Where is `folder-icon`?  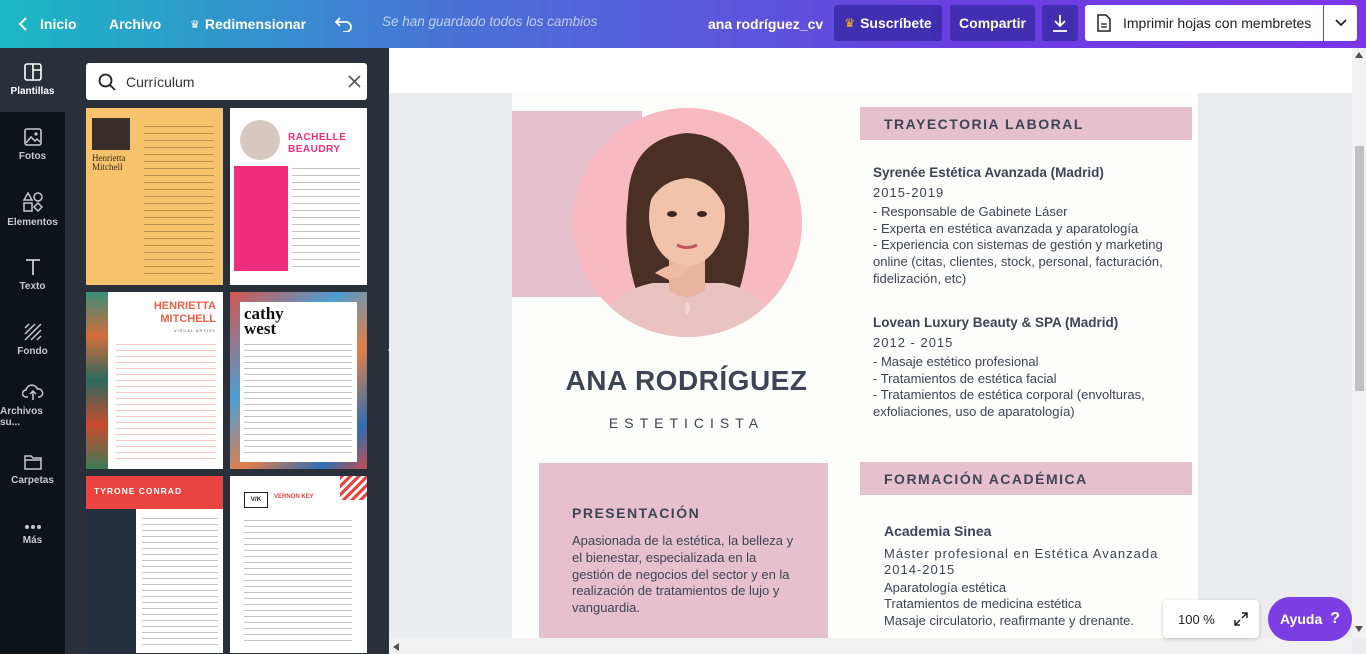 folder-icon is located at coordinates (32, 462).